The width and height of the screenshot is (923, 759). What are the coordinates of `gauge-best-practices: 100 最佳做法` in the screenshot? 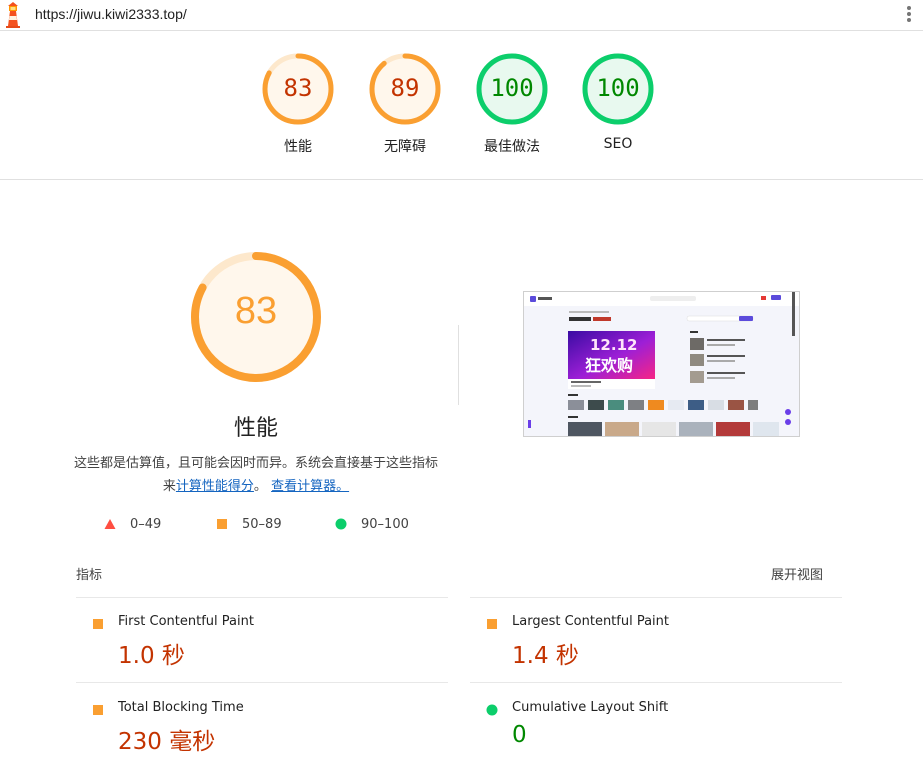 It's located at (512, 103).